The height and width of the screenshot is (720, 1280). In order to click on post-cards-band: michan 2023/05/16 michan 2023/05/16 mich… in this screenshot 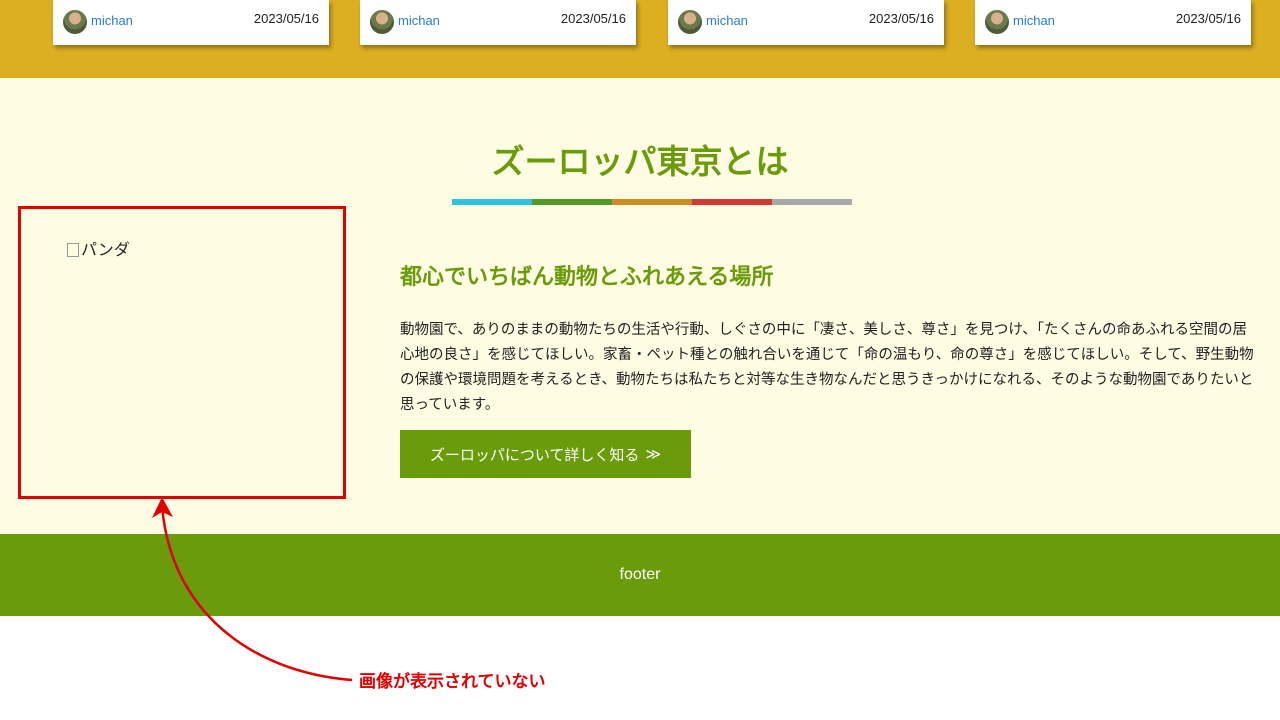, I will do `click(640, 39)`.